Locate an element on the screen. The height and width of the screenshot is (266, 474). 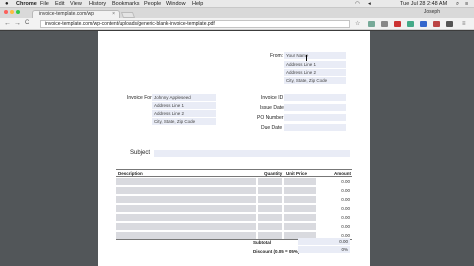
reload-icon: C is located at coordinates (27, 23).